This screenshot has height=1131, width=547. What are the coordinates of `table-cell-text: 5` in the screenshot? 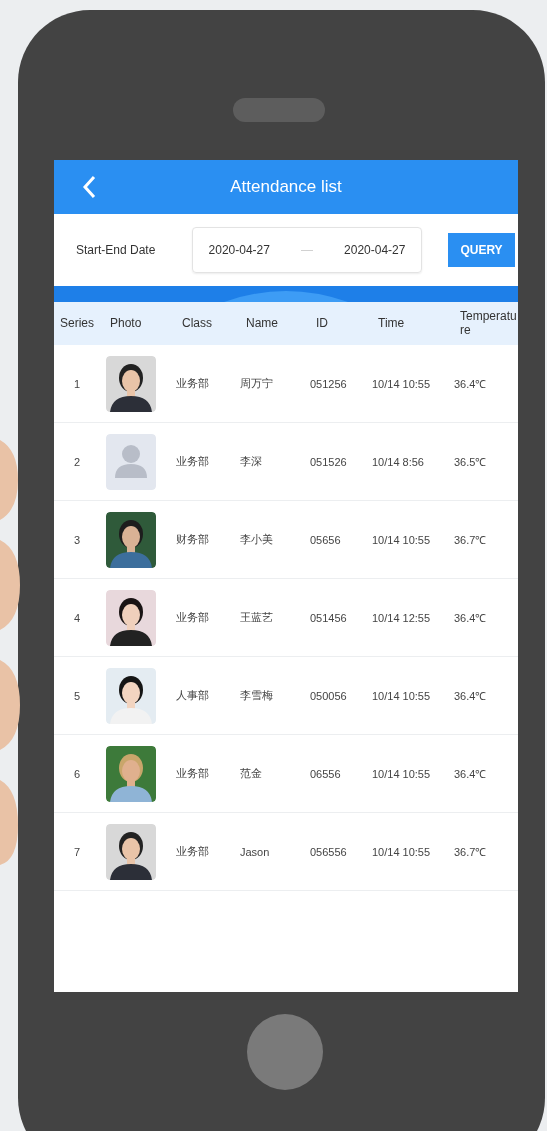 It's located at (77, 695).